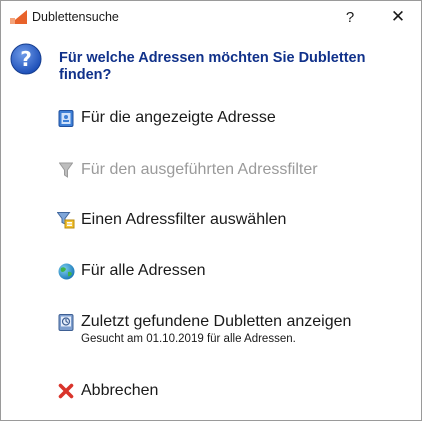  Describe the element at coordinates (66, 391) in the screenshot. I see `cancel-x-icon` at that location.